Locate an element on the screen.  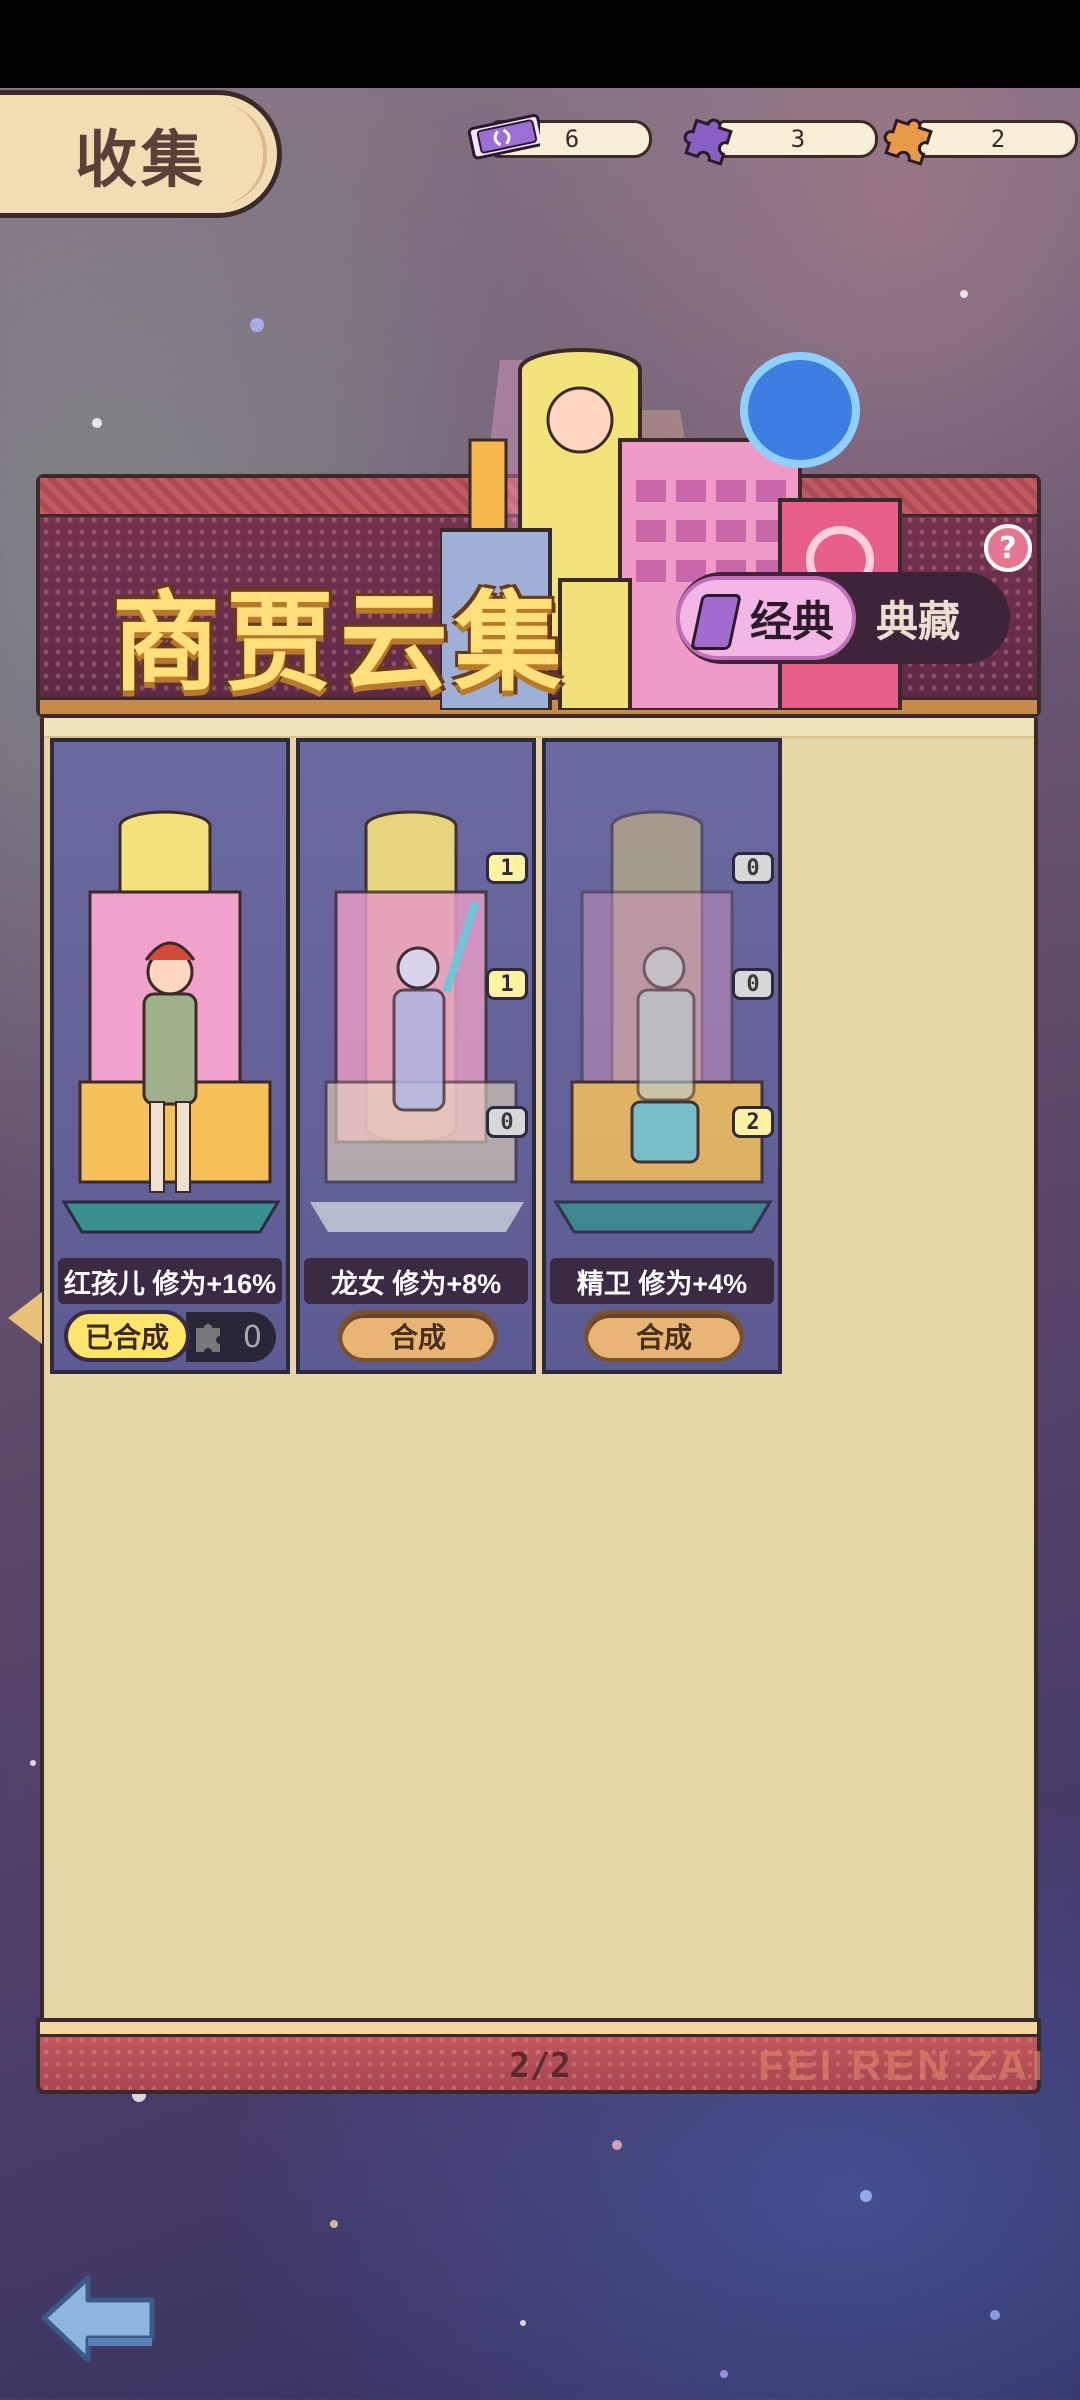
tab-classic-label: 经典 is located at coordinates (791, 621).